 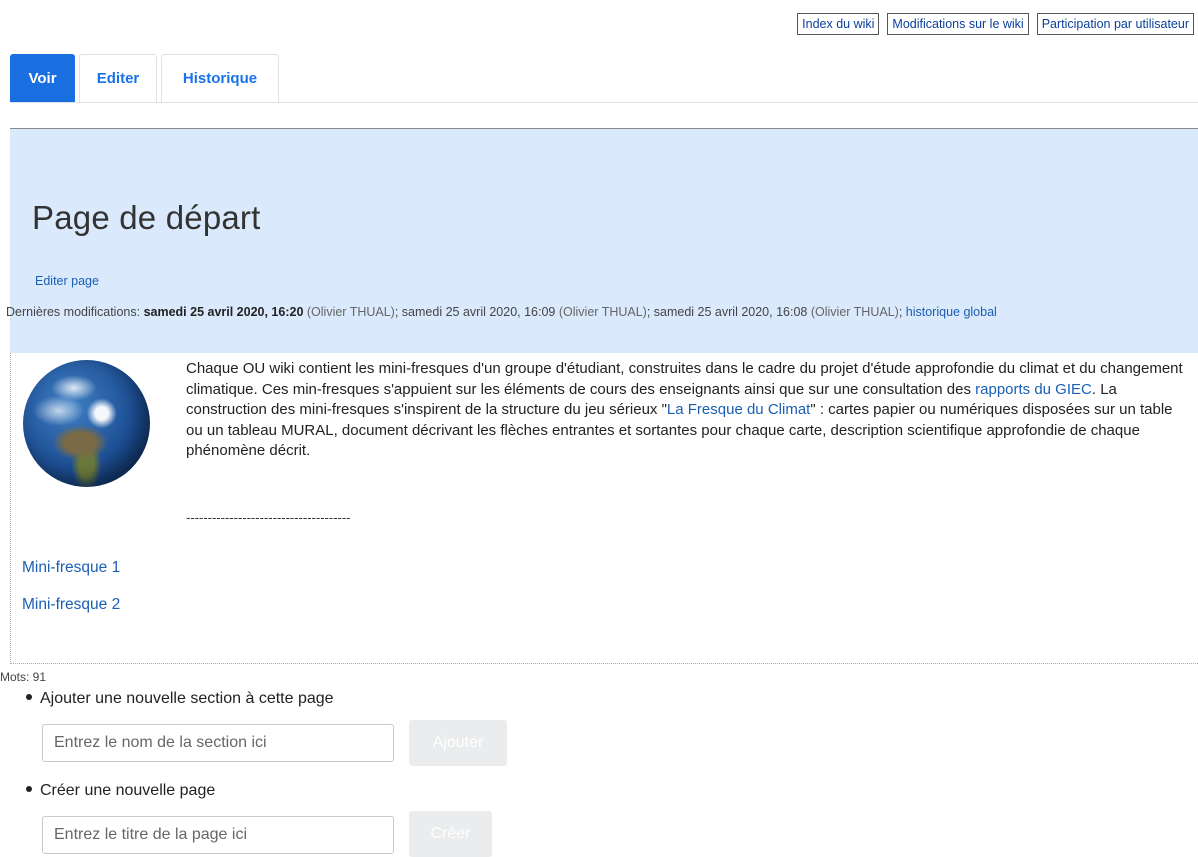 What do you see at coordinates (23, 677) in the screenshot?
I see `word-count: Mots: 91` at bounding box center [23, 677].